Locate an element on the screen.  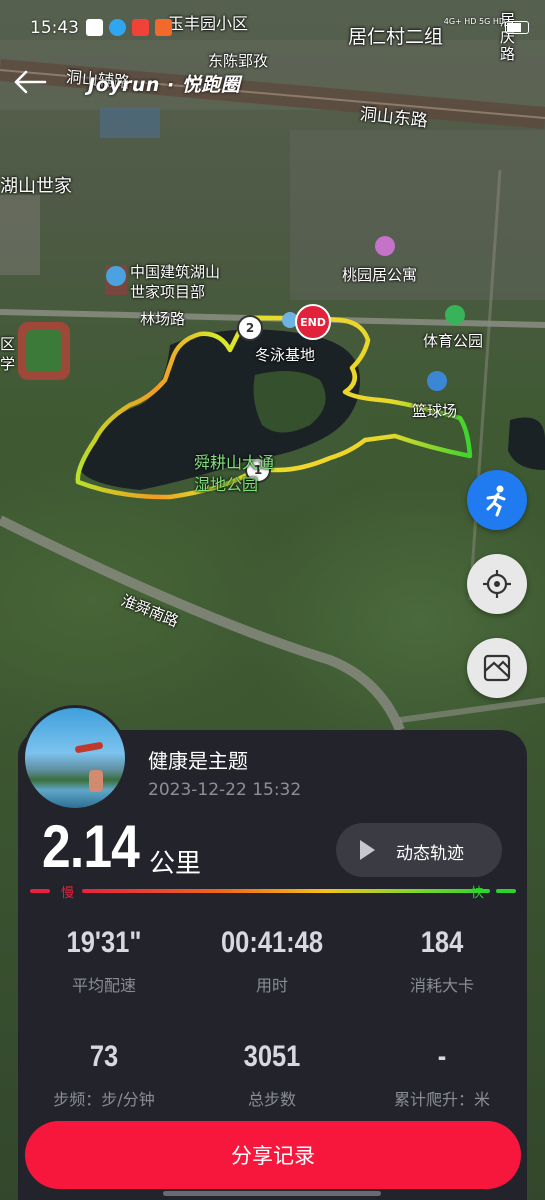
route-waypoint-marker: 2 is located at coordinates (250, 328).